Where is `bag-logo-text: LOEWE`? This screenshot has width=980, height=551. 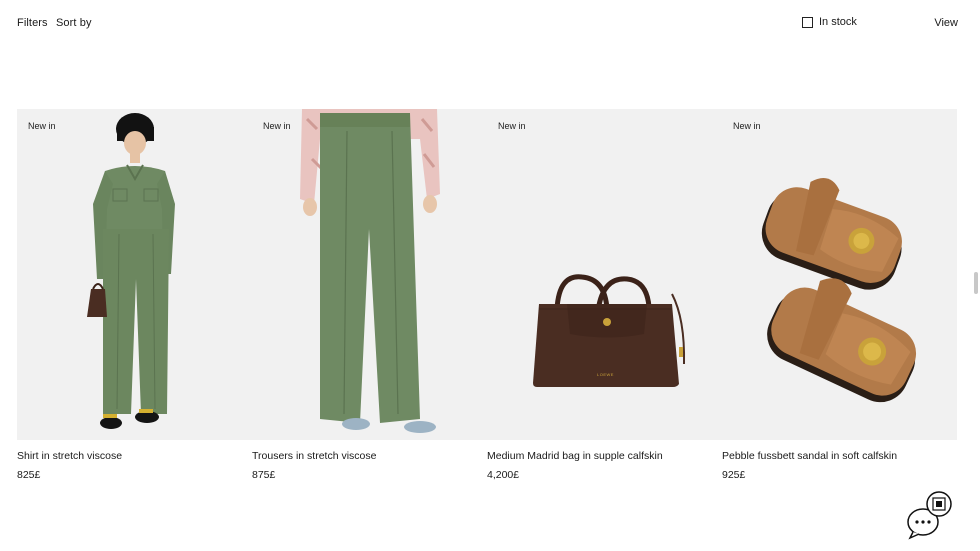
bag-logo-text: LOEWE is located at coordinates (605, 374).